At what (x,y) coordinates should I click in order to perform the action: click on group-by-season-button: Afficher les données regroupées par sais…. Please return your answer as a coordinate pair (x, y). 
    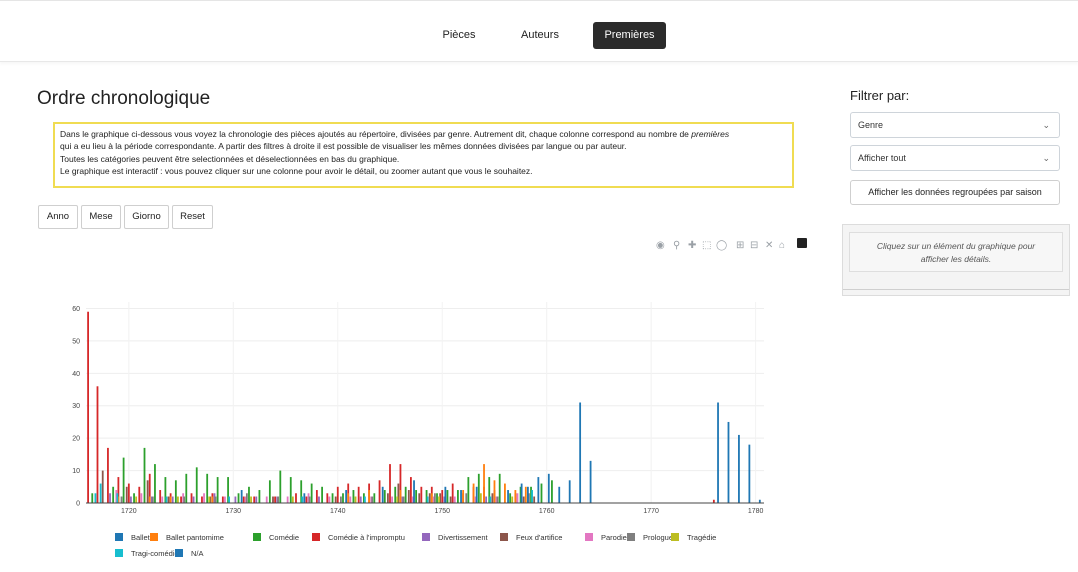
    Looking at the image, I should click on (955, 192).